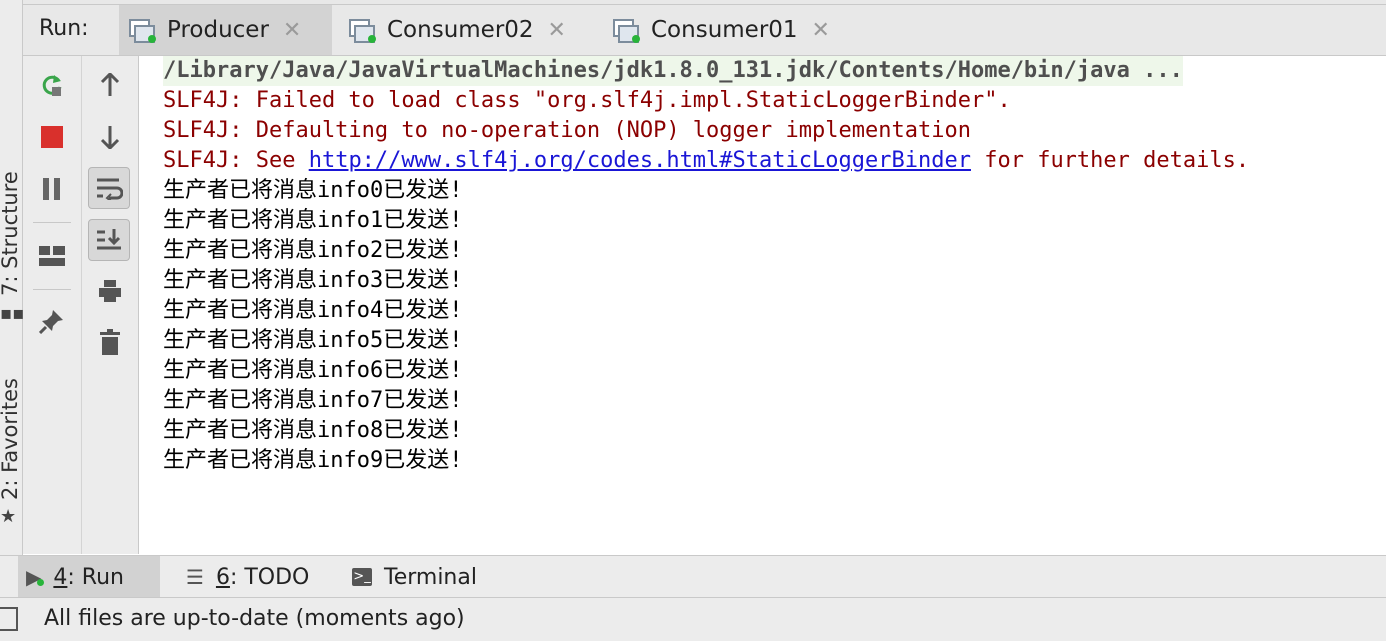 The width and height of the screenshot is (1386, 641). What do you see at coordinates (8, 516) in the screenshot?
I see `star-icon: ★` at bounding box center [8, 516].